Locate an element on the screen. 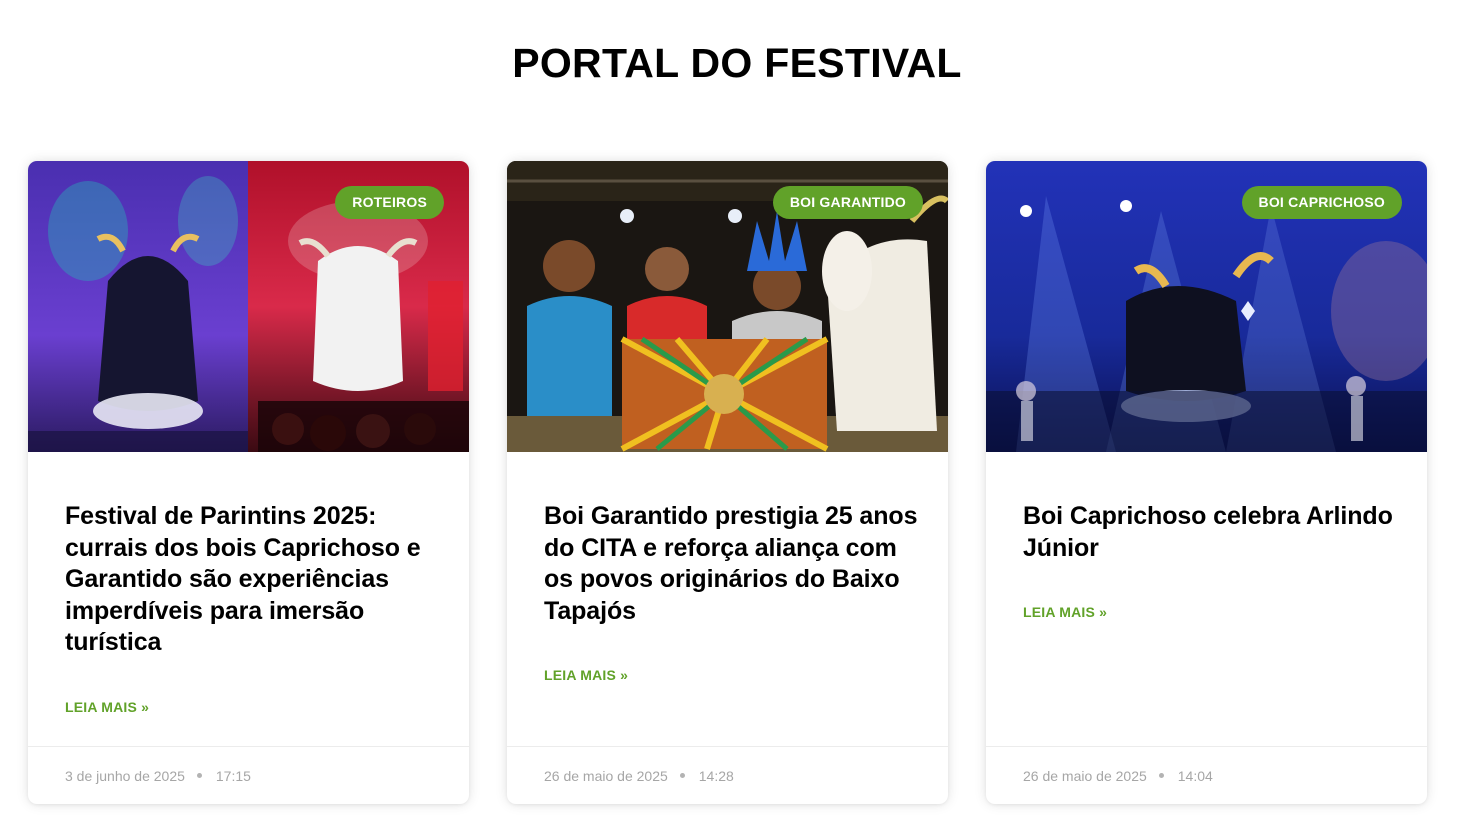  section-title: PORTAL DO FESTIVAL is located at coordinates (737, 63).